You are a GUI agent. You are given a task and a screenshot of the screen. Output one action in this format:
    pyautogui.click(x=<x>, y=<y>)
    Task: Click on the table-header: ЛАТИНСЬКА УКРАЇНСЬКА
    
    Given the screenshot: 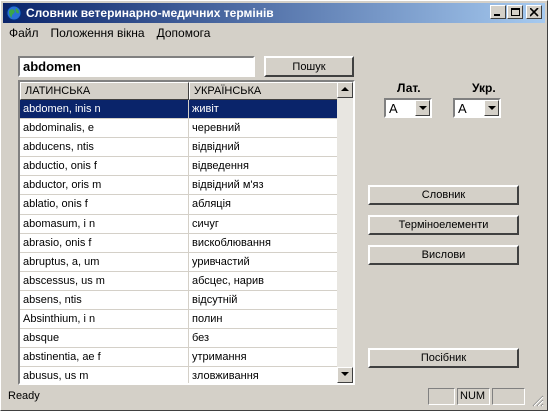 What is the action you would take?
    pyautogui.click(x=179, y=91)
    